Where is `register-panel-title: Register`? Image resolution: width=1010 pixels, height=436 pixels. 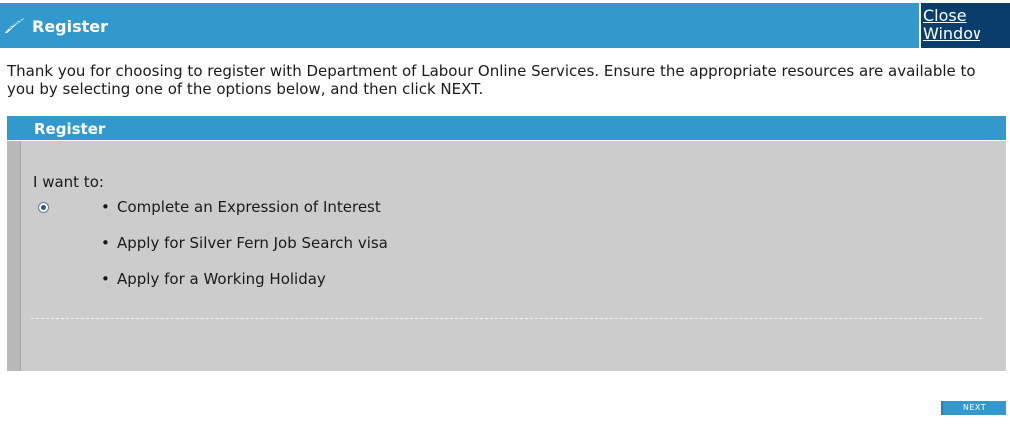
register-panel-title: Register is located at coordinates (70, 129).